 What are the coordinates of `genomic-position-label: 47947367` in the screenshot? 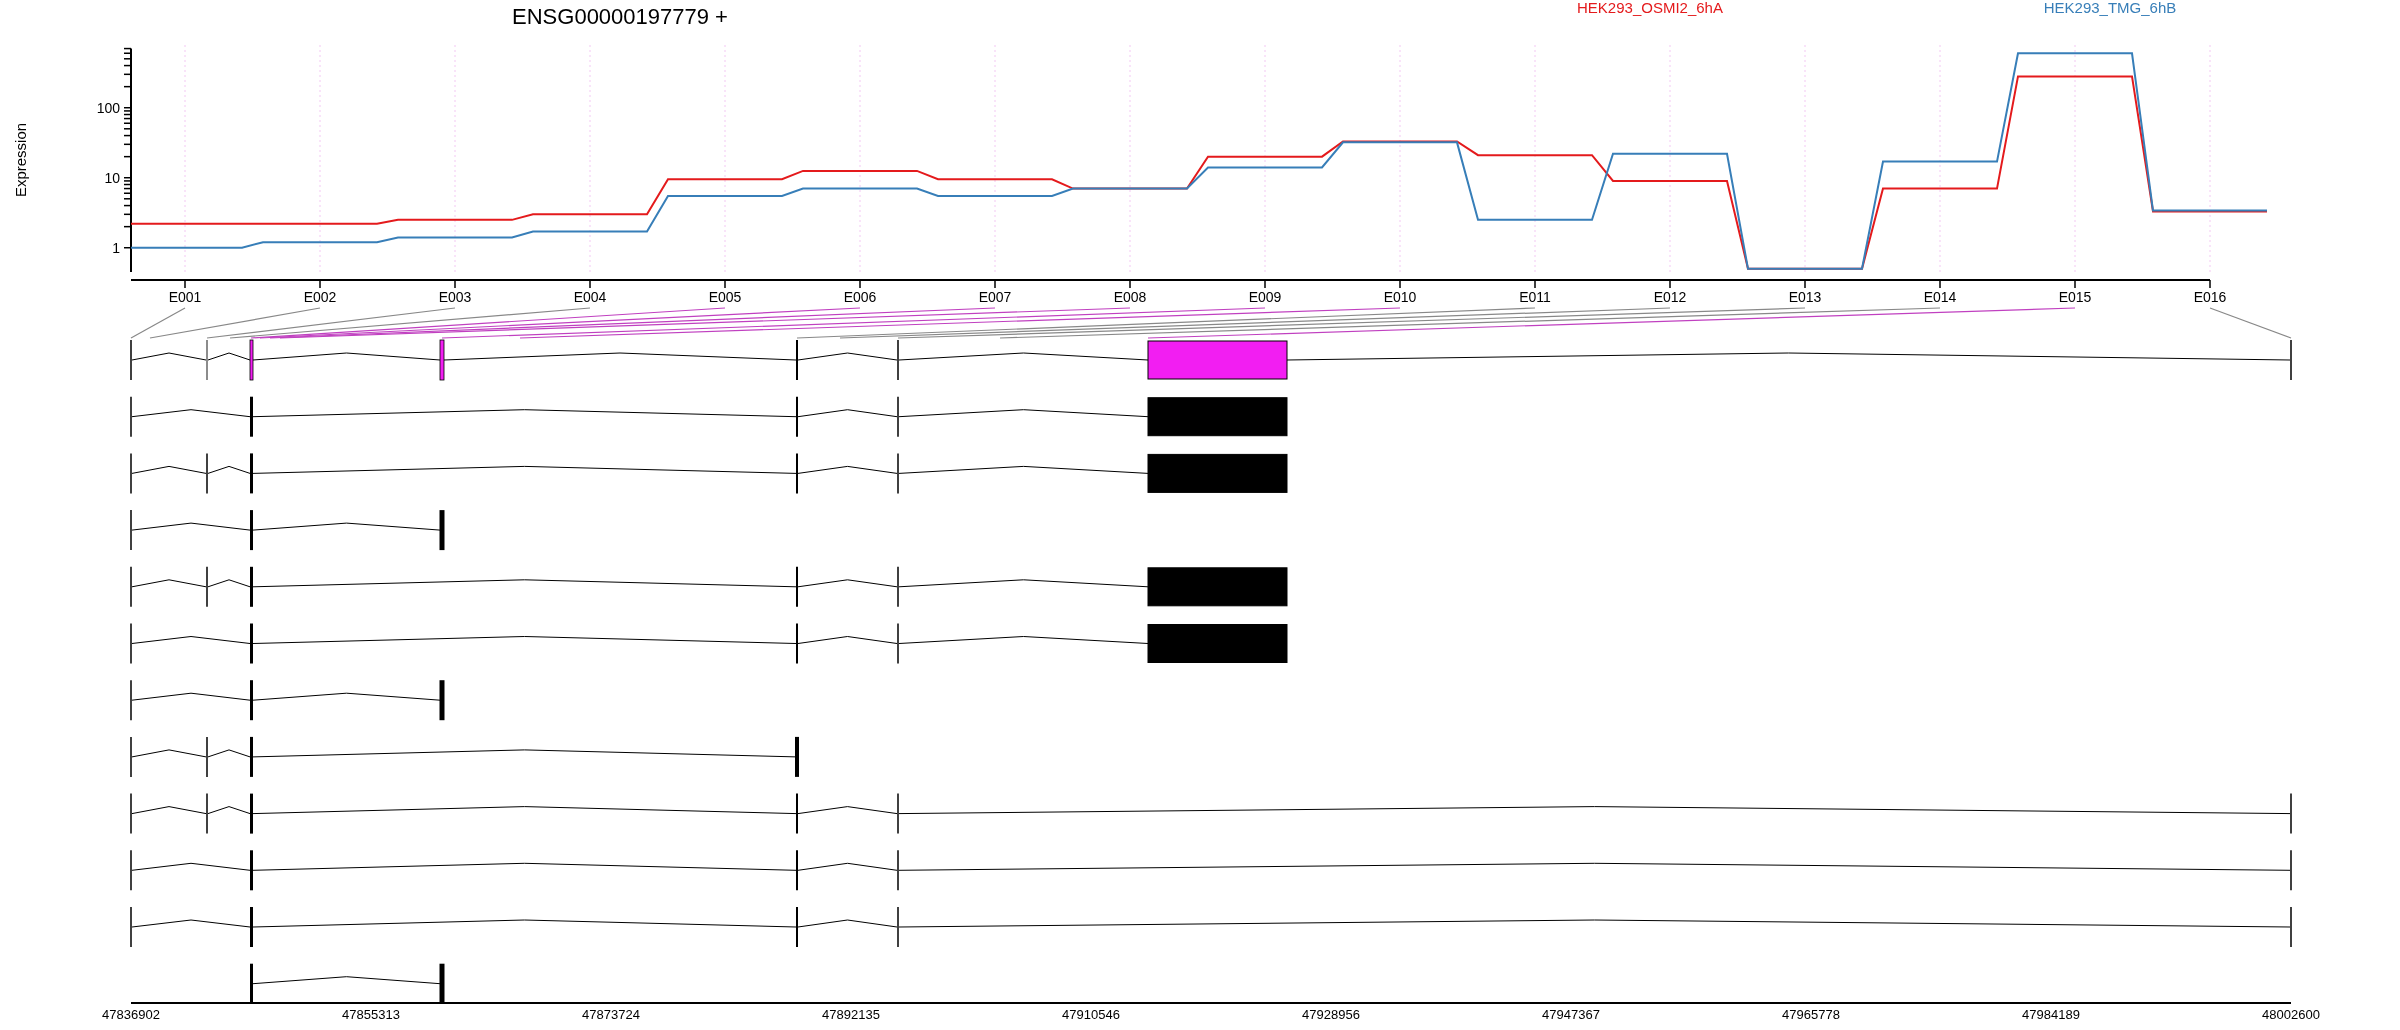 It's located at (1571, 1014).